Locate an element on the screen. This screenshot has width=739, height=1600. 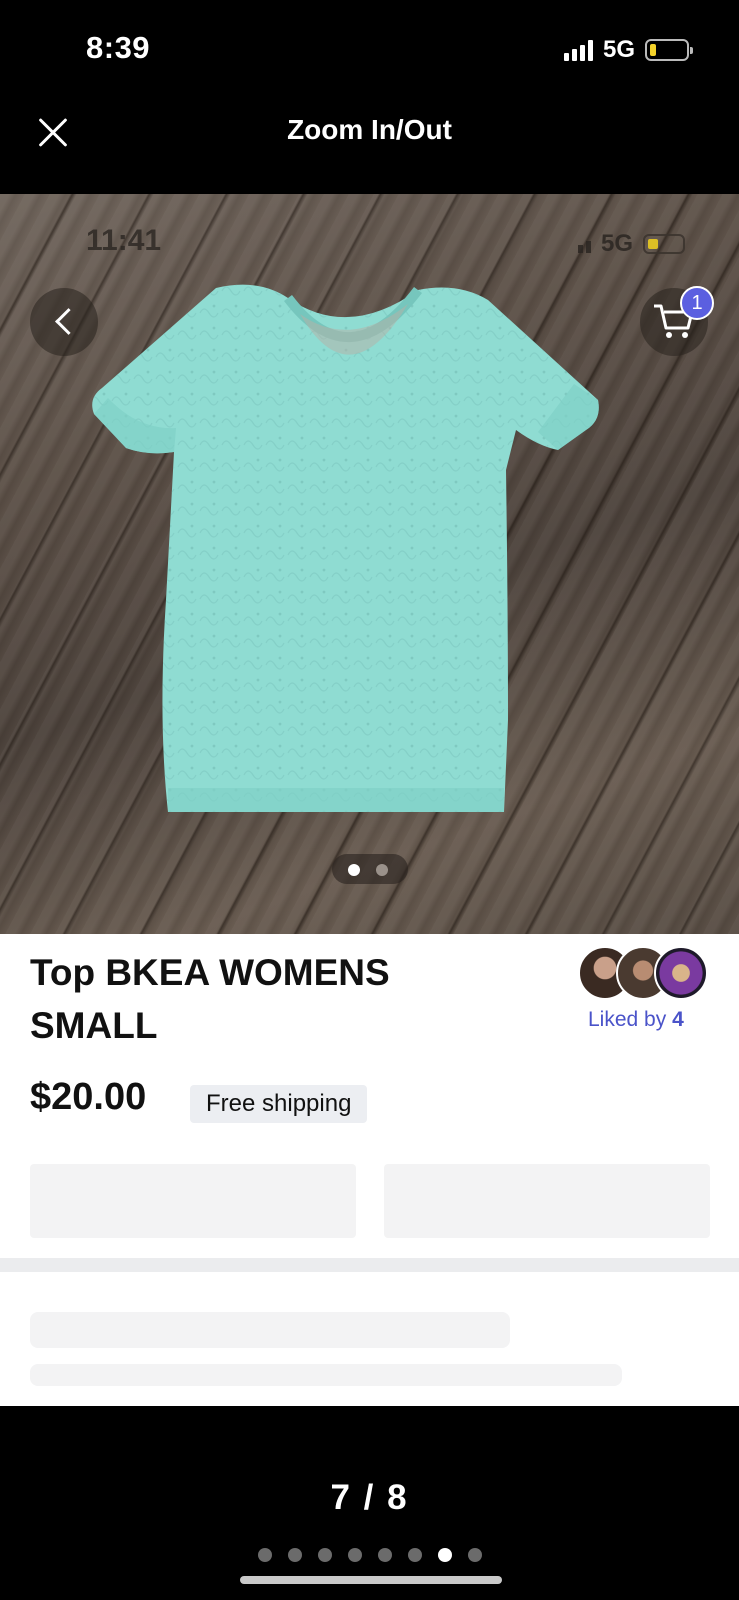
screenshot-status-icons: 5G is located at coordinates (631, 244).